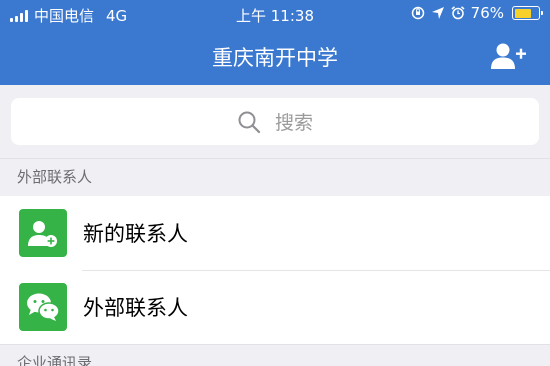  What do you see at coordinates (458, 13) in the screenshot?
I see `alarm-icon` at bounding box center [458, 13].